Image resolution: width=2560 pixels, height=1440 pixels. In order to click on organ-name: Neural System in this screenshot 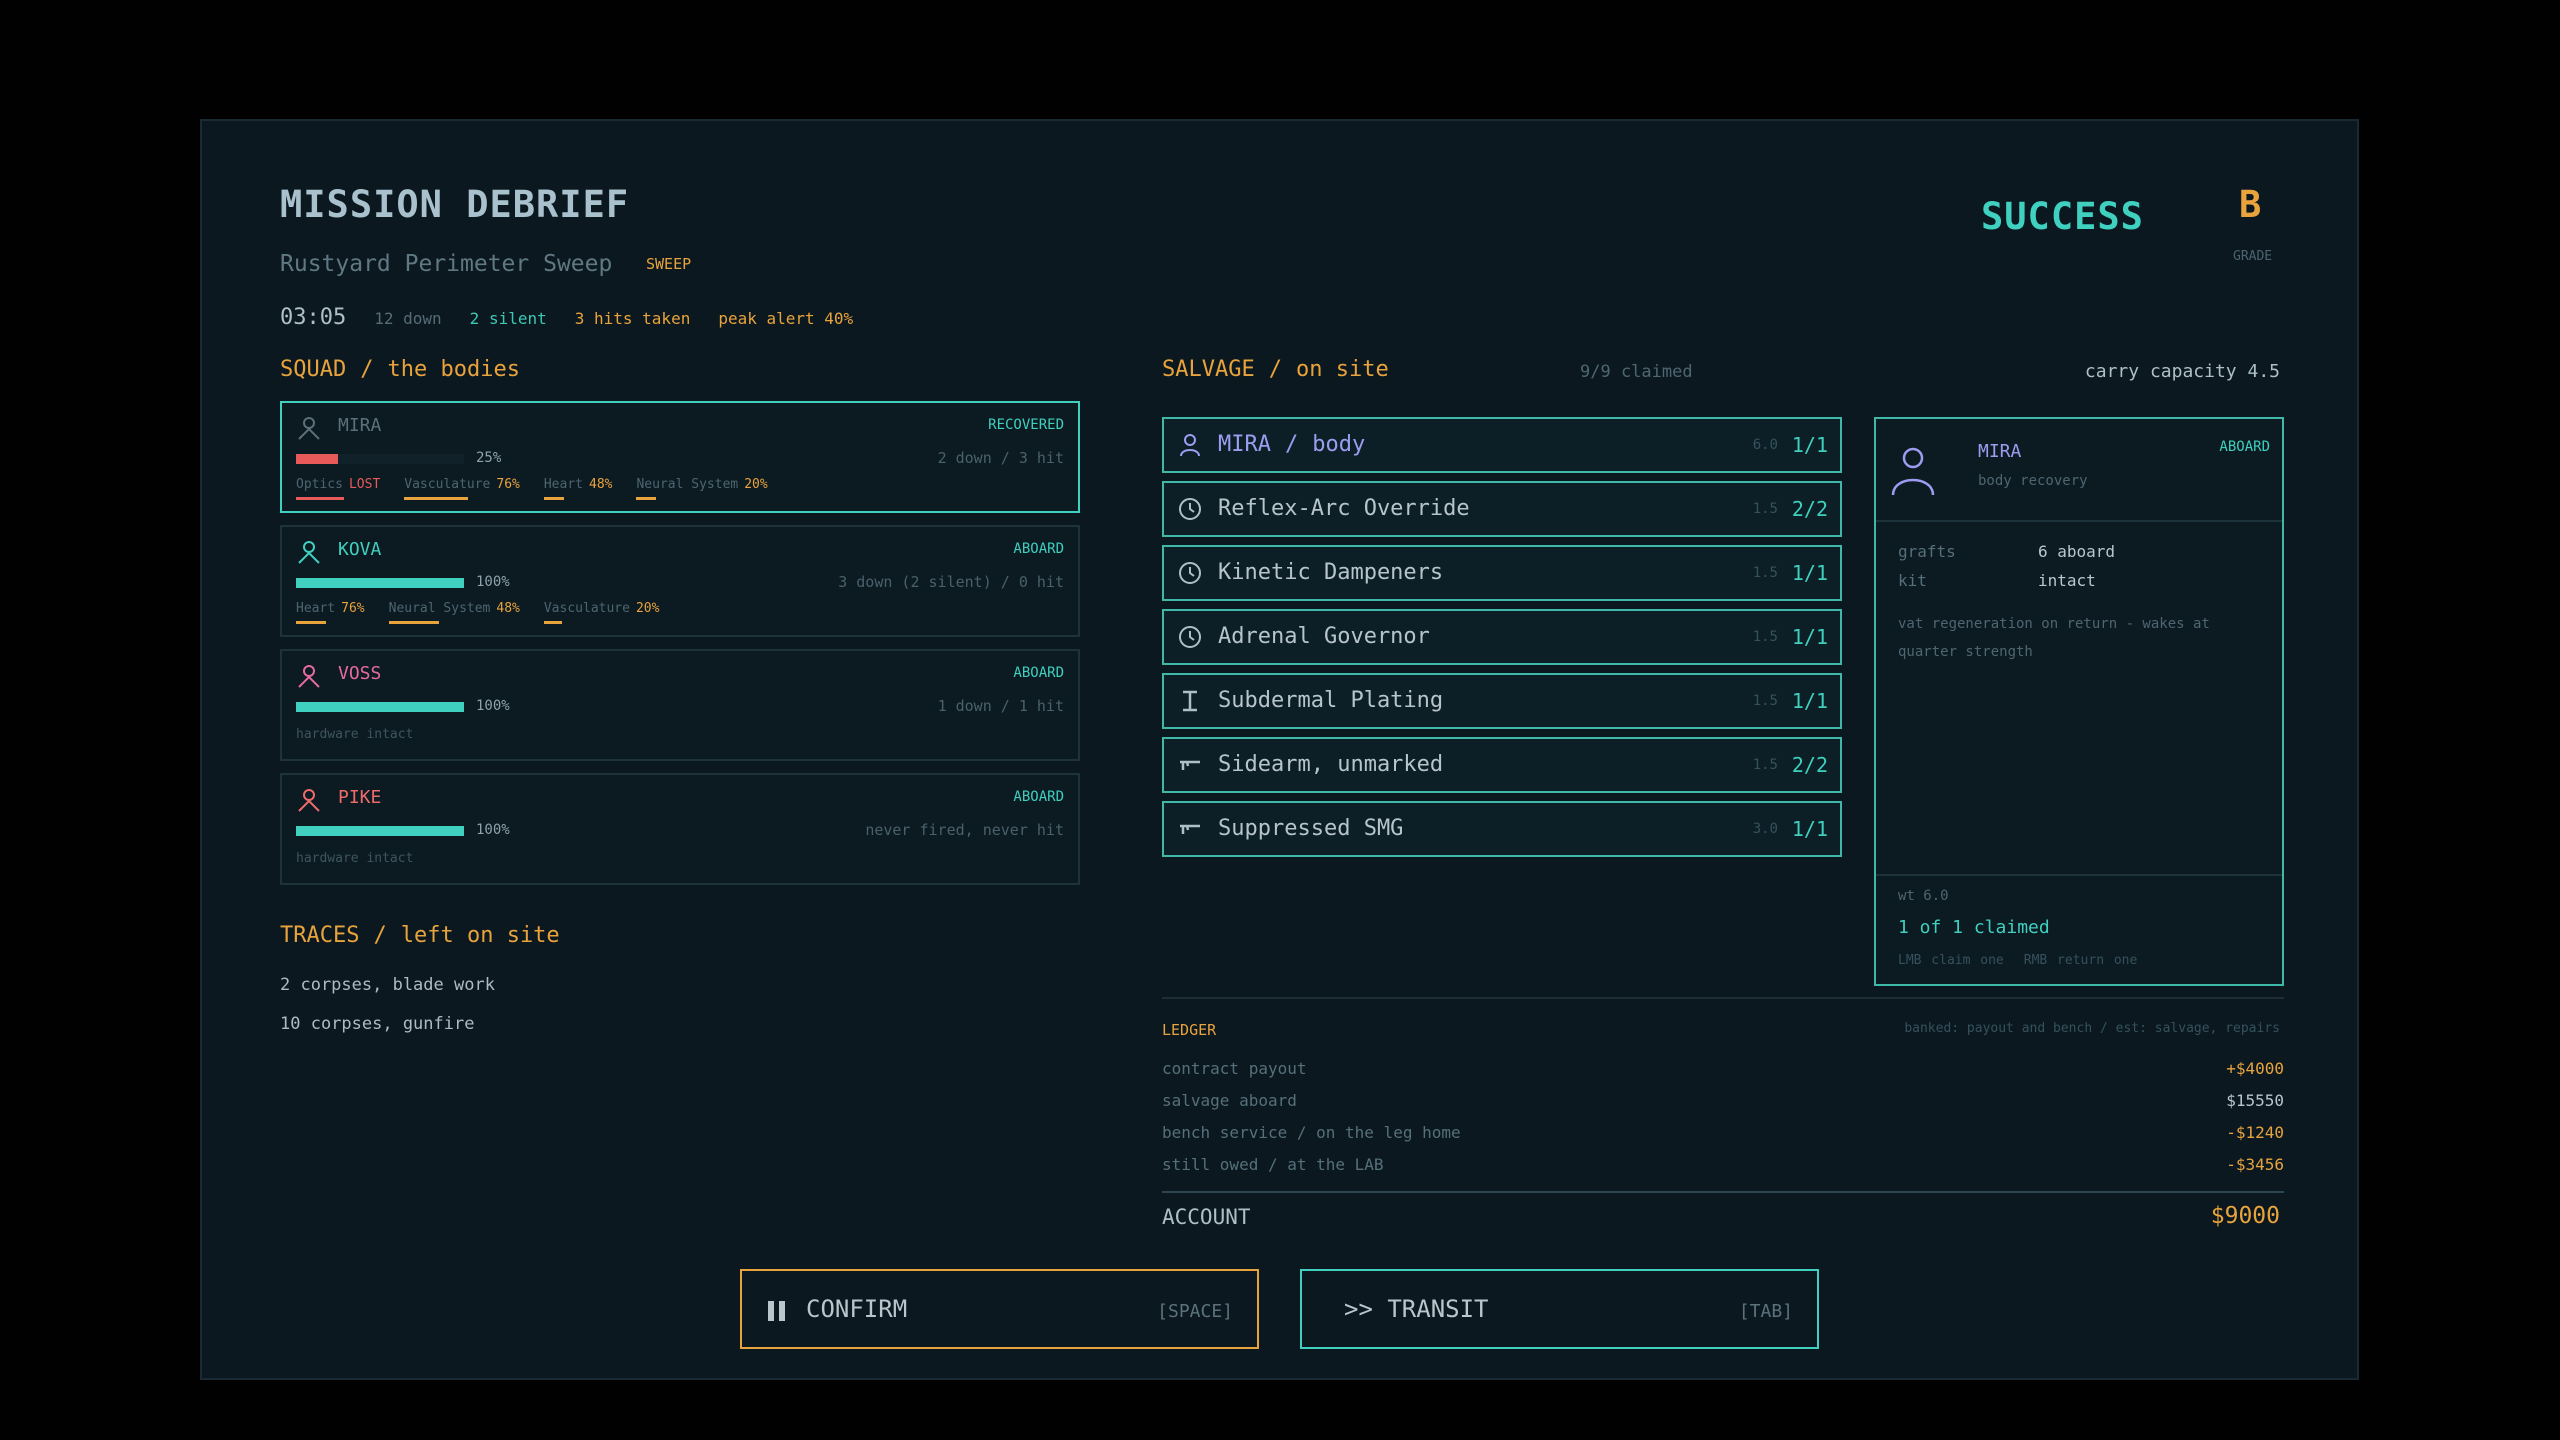, I will do `click(687, 484)`.